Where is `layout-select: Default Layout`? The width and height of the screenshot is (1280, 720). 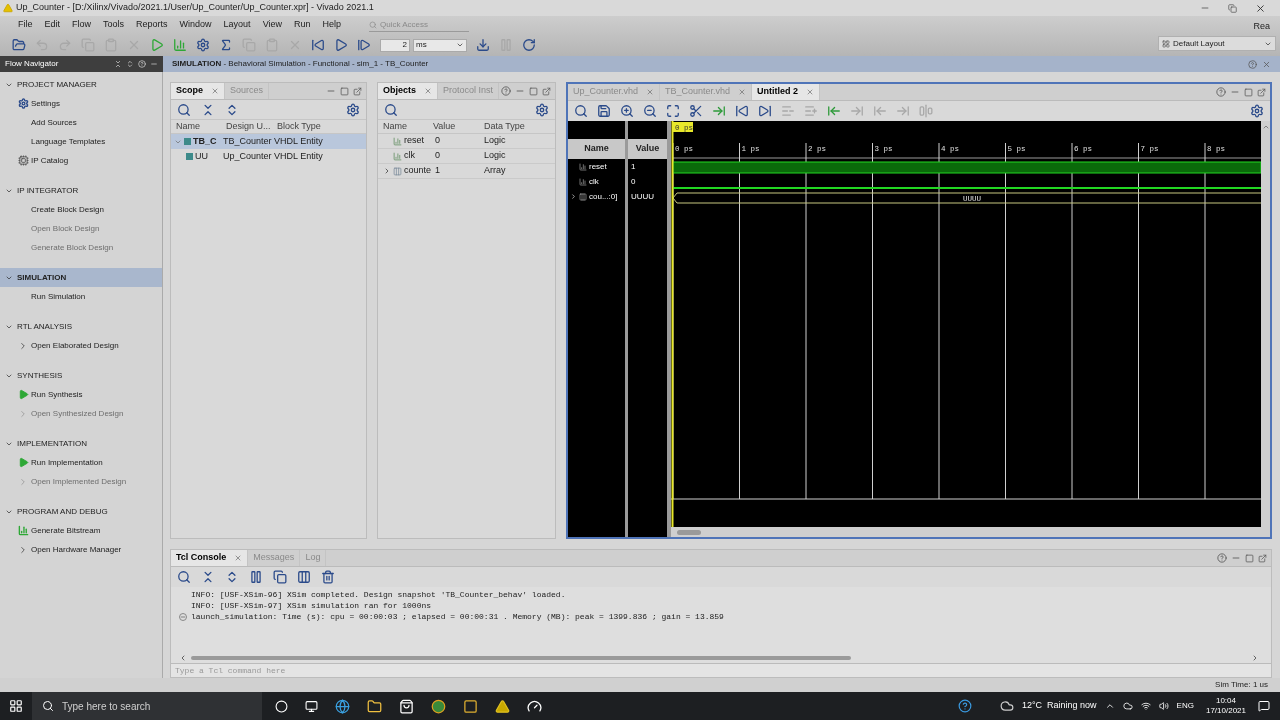 layout-select: Default Layout is located at coordinates (1217, 43).